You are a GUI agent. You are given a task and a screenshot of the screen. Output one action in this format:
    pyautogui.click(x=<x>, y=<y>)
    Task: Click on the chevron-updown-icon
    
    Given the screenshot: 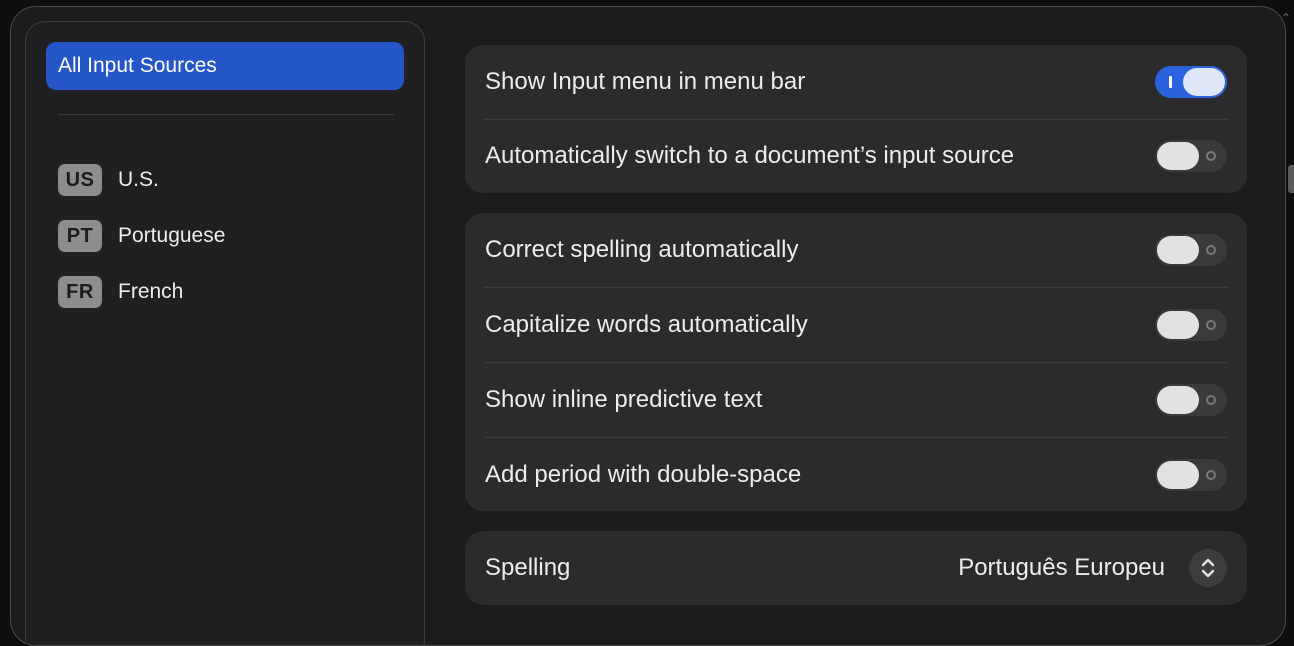 What is the action you would take?
    pyautogui.click(x=1208, y=568)
    